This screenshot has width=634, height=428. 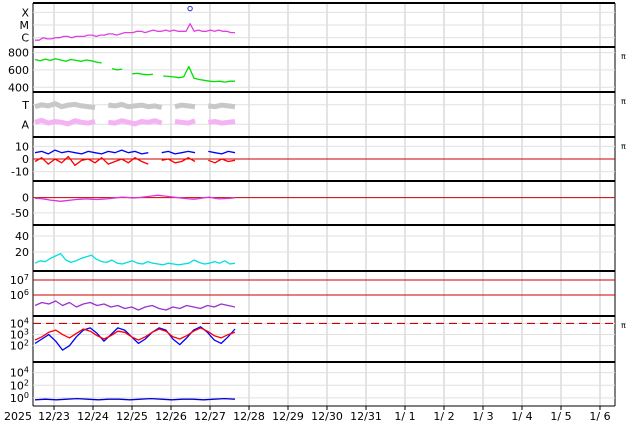 I want to click on y-tick-label: 100, so click(x=19, y=398).